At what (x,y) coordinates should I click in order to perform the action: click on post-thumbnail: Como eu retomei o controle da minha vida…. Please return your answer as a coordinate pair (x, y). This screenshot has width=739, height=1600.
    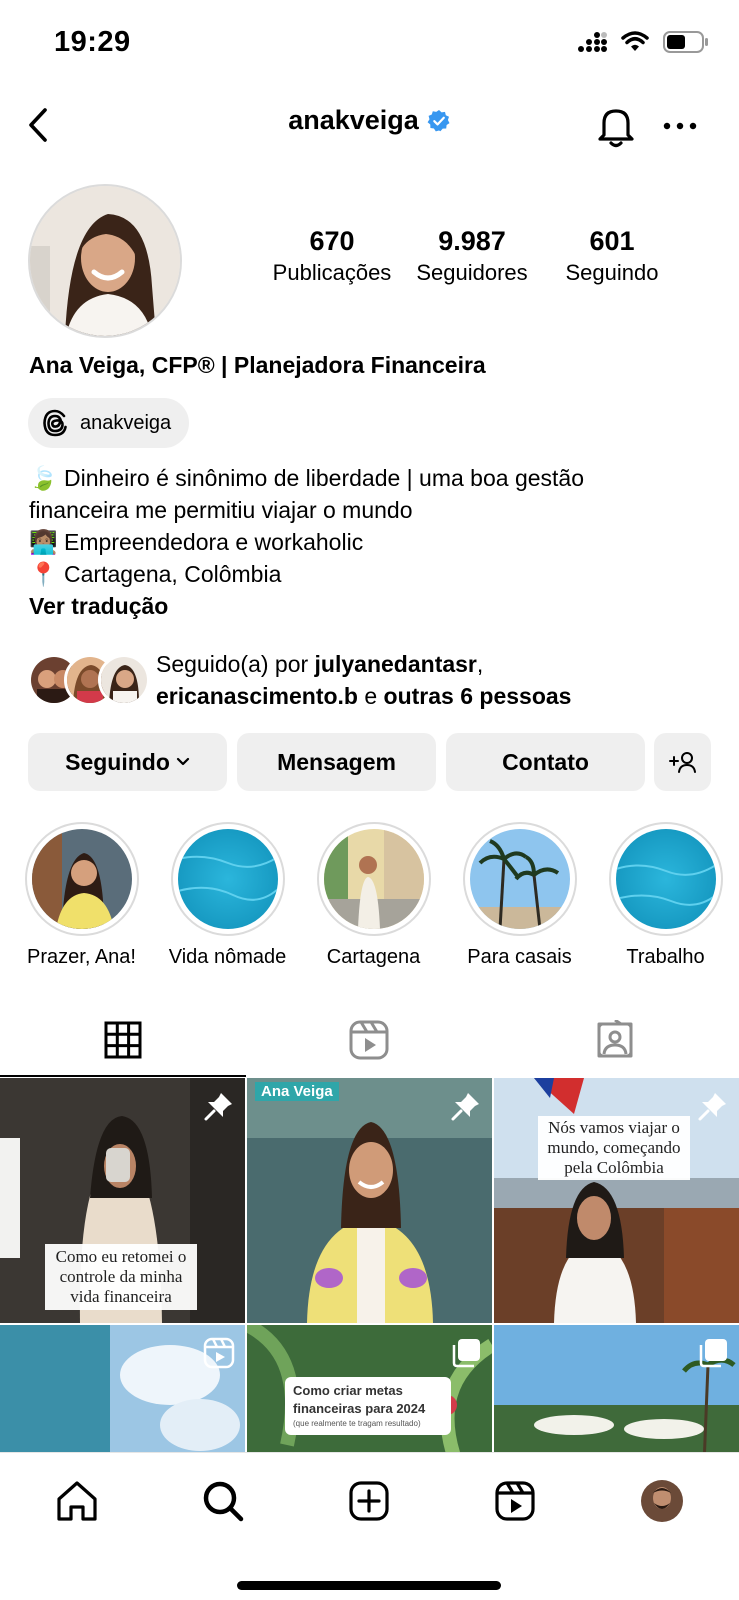
    Looking at the image, I should click on (122, 1200).